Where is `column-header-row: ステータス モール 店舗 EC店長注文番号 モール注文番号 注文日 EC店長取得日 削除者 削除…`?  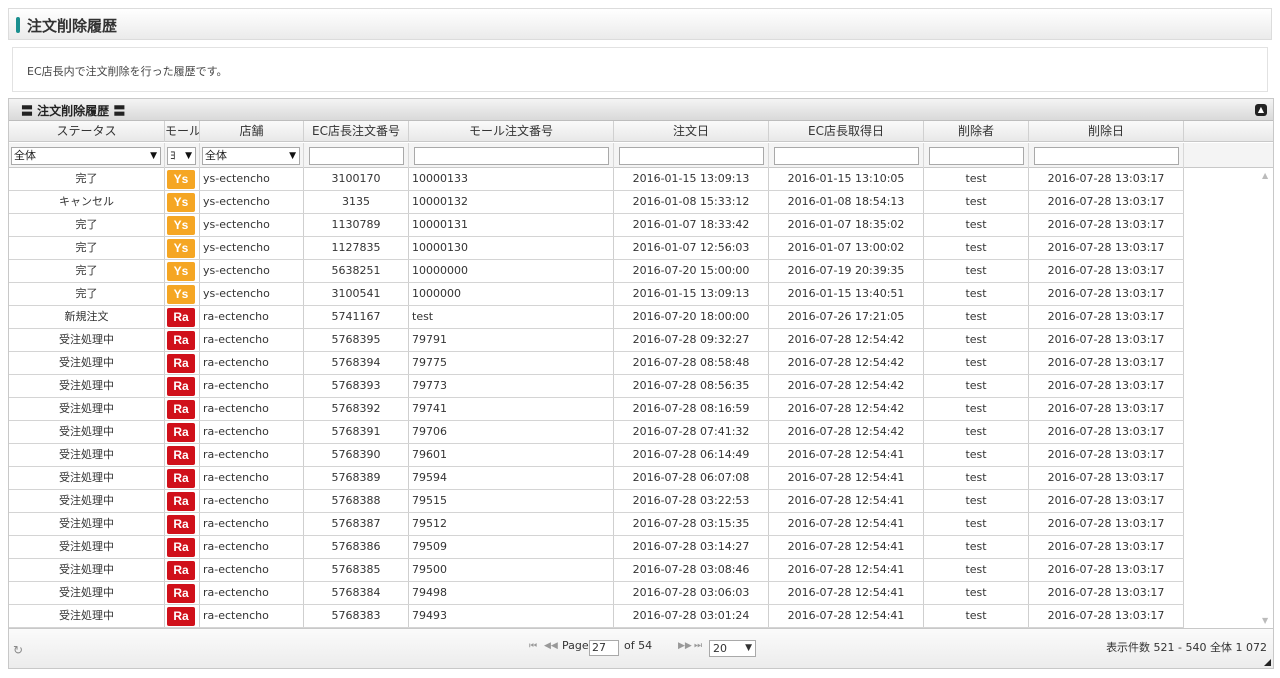 column-header-row: ステータス モール 店舗 EC店長注文番号 モール注文番号 注文日 EC店長取得日 削除者 削除… is located at coordinates (641, 131).